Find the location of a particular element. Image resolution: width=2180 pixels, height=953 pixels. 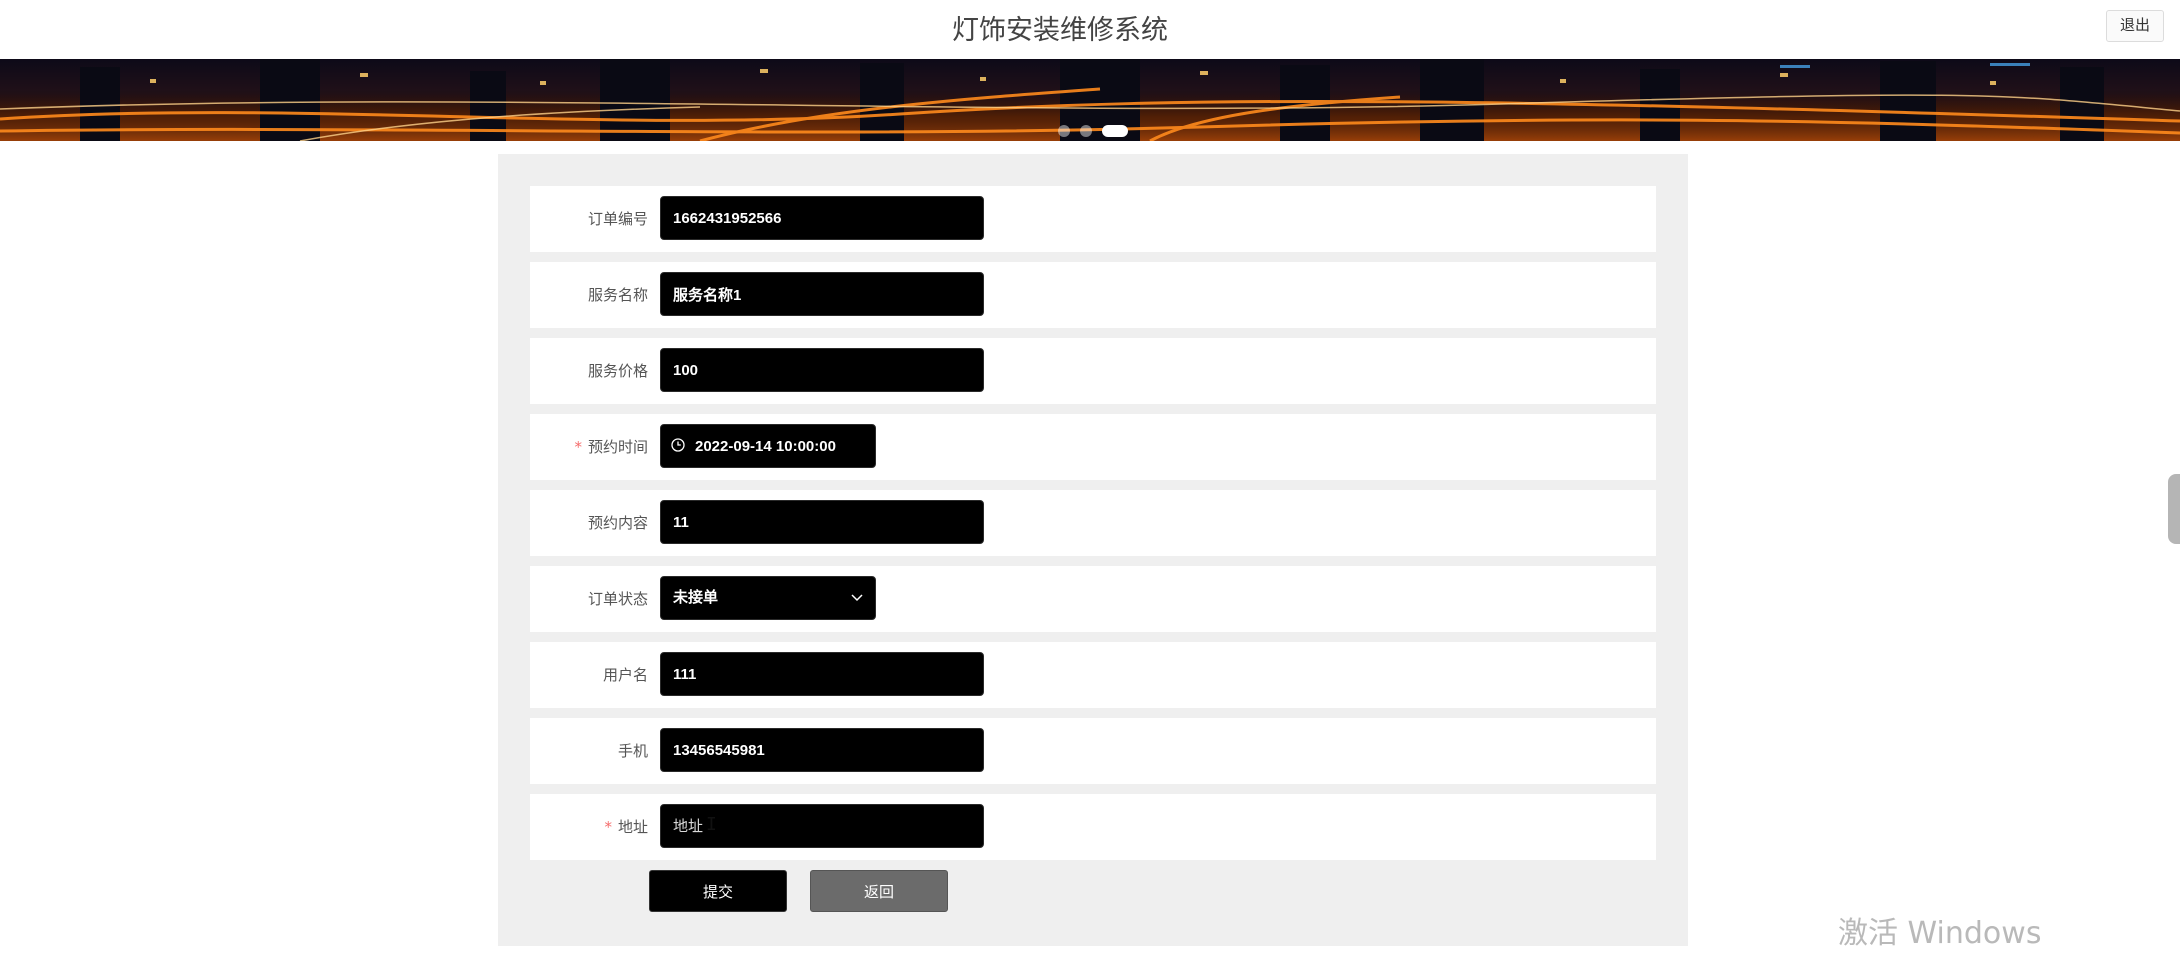

clock-icon is located at coordinates (678, 445).